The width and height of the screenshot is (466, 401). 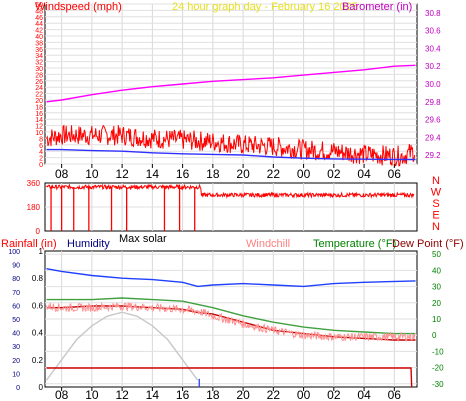 I want to click on windspeed-tick-label: 28, so click(x=39, y=75).